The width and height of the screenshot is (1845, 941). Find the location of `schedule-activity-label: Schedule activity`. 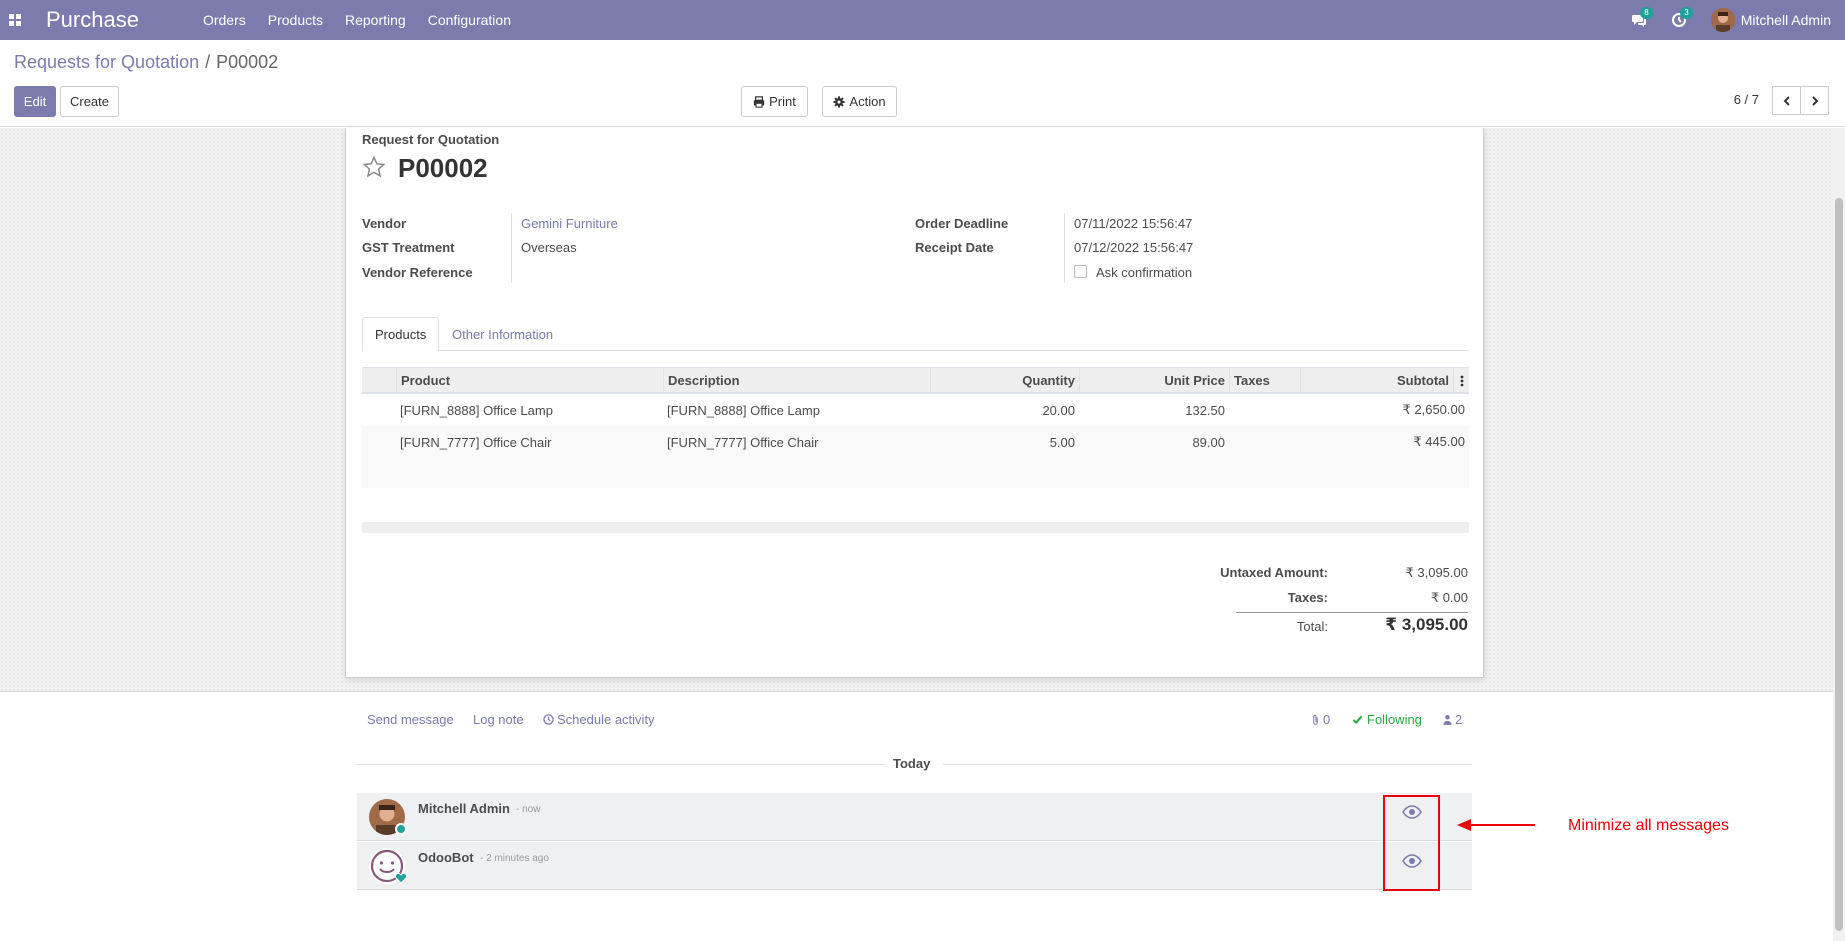

schedule-activity-label: Schedule activity is located at coordinates (606, 719).